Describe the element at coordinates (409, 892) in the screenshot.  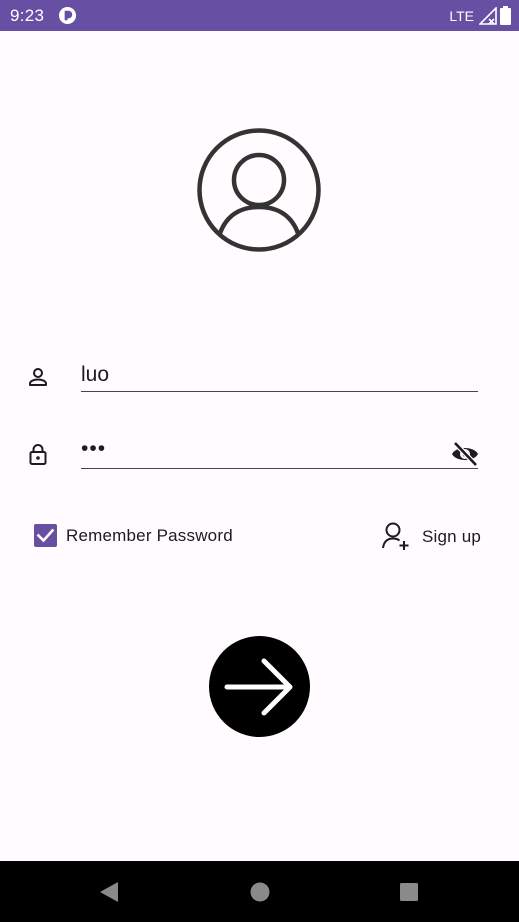
I see `recents-icon` at that location.